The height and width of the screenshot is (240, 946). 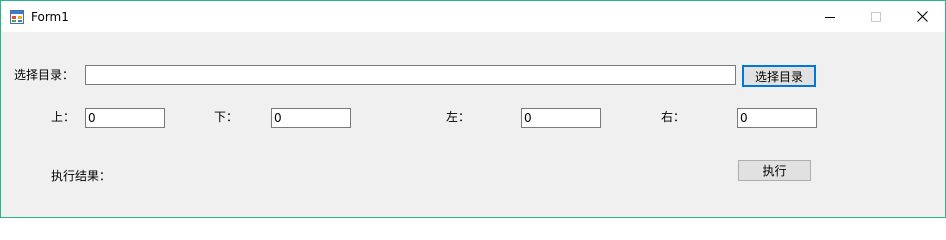 I want to click on left-label: 左：, so click(x=458, y=117).